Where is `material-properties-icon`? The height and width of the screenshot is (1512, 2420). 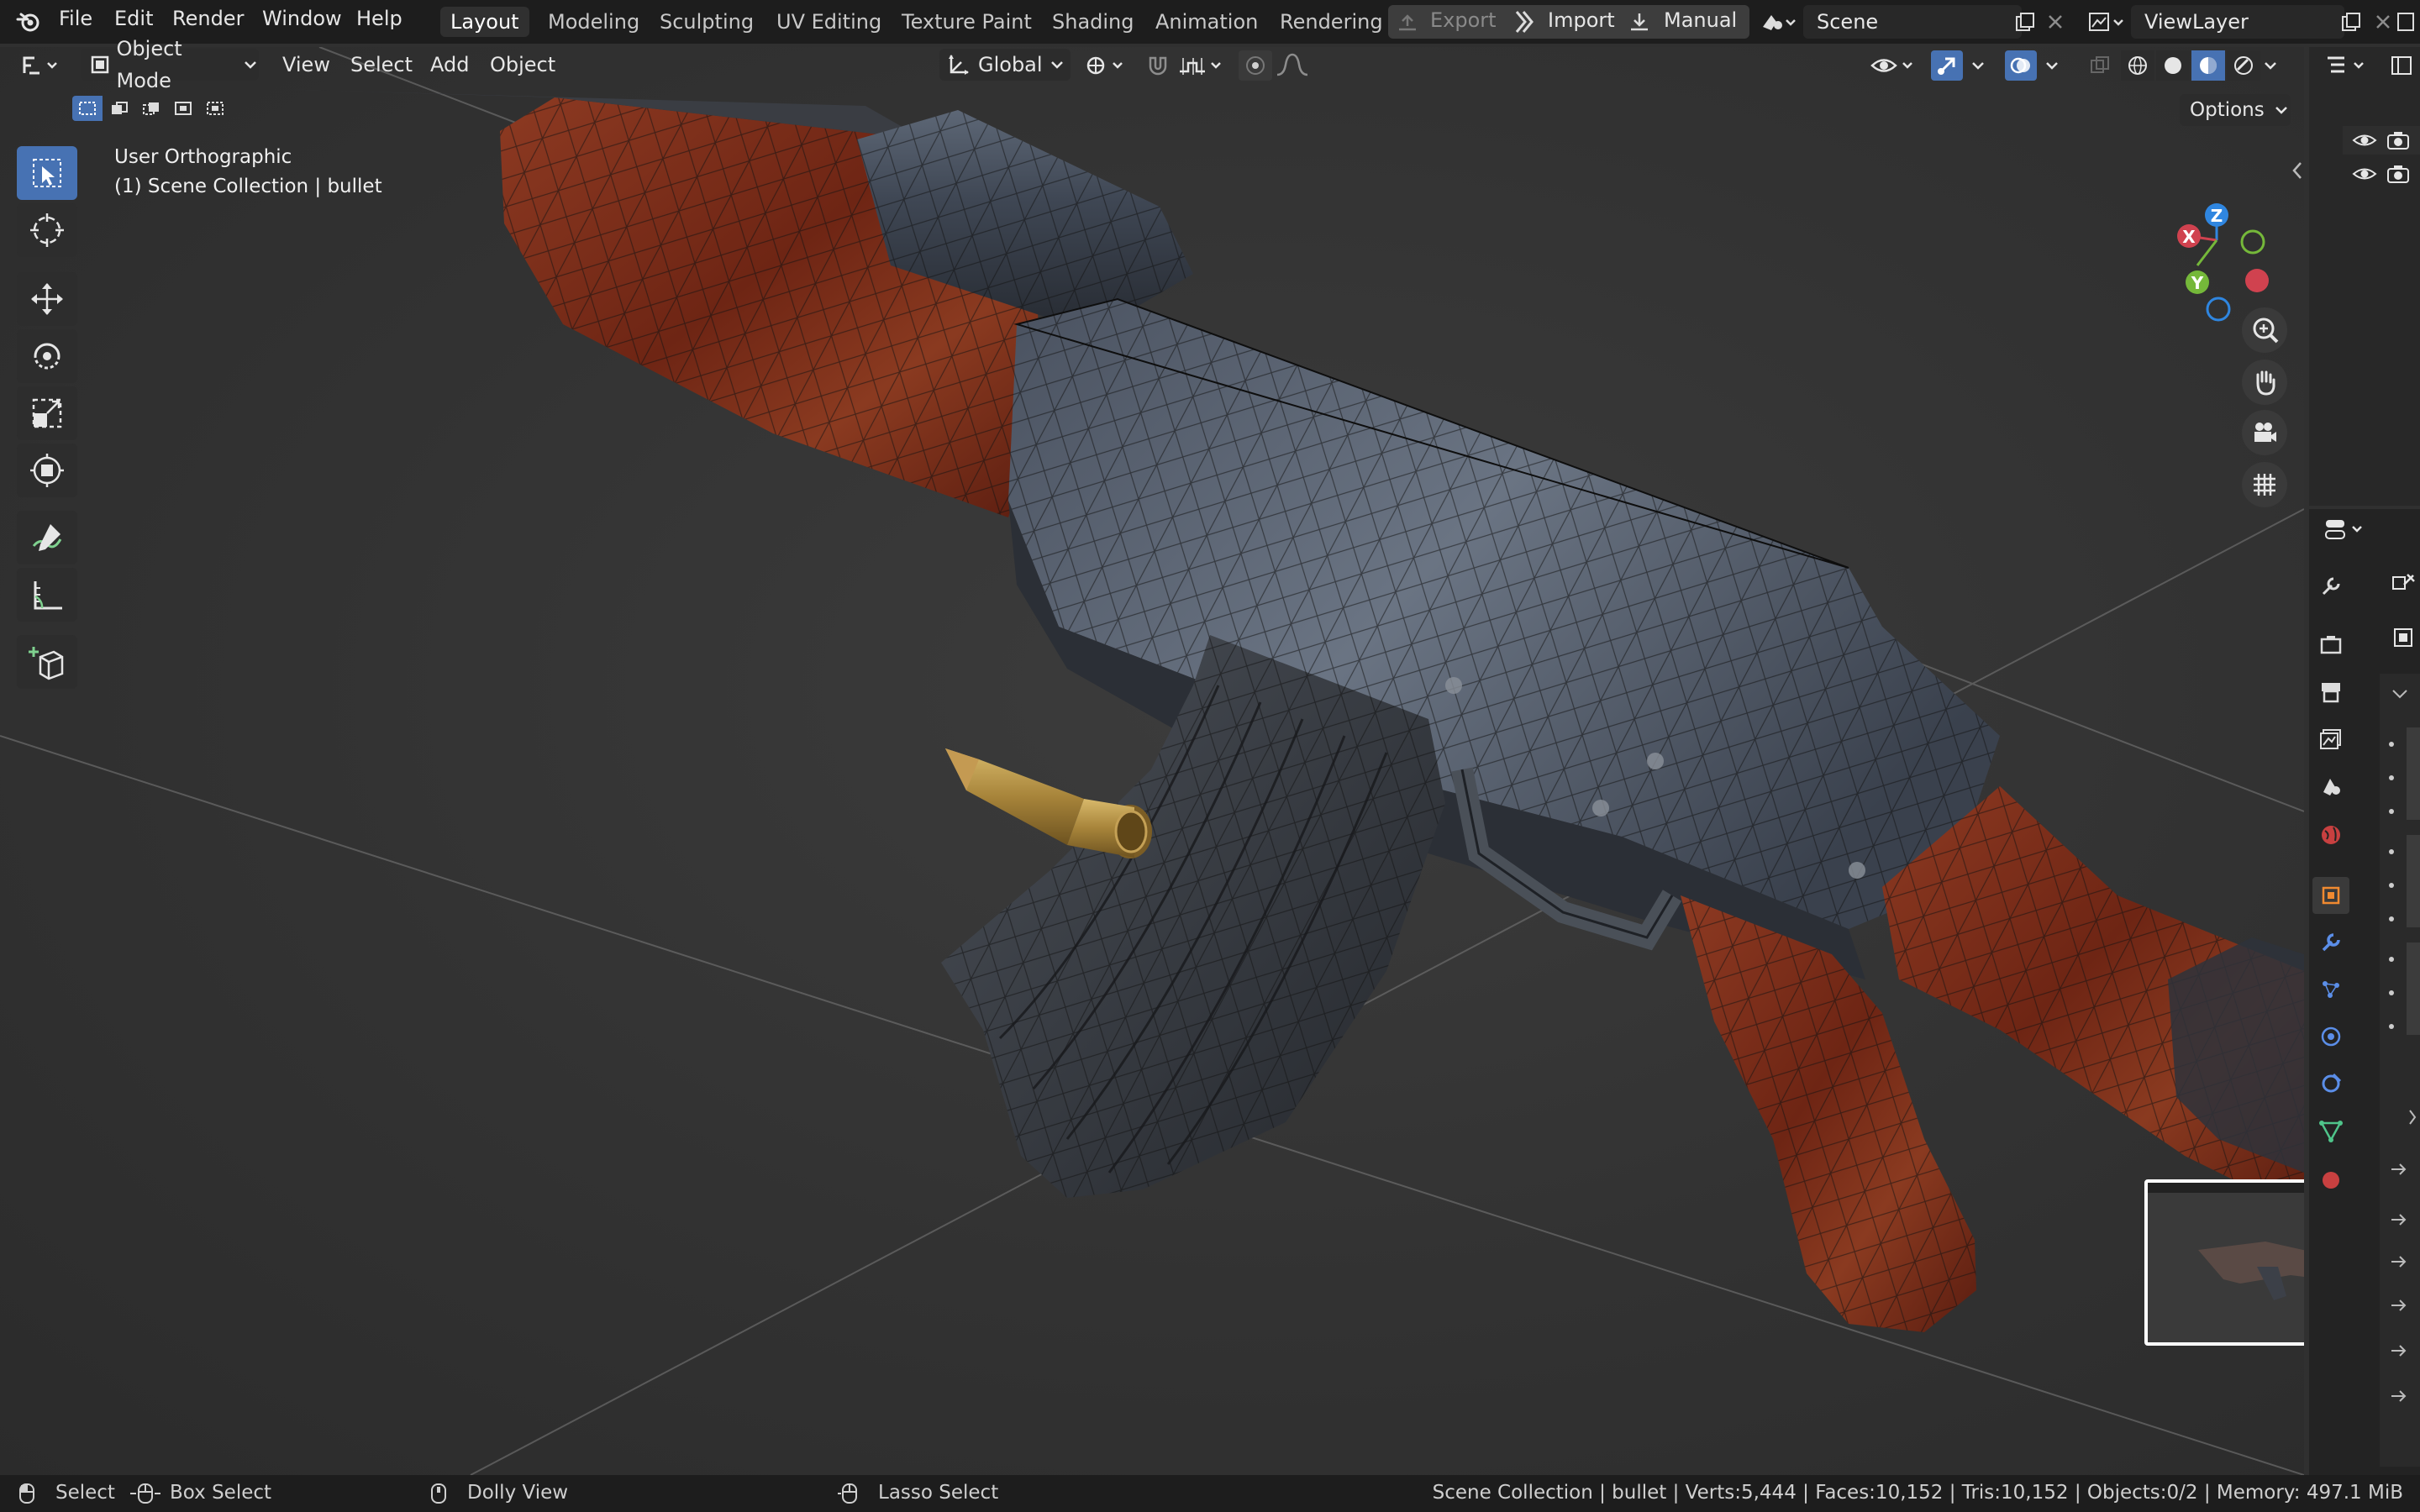 material-properties-icon is located at coordinates (2330, 1177).